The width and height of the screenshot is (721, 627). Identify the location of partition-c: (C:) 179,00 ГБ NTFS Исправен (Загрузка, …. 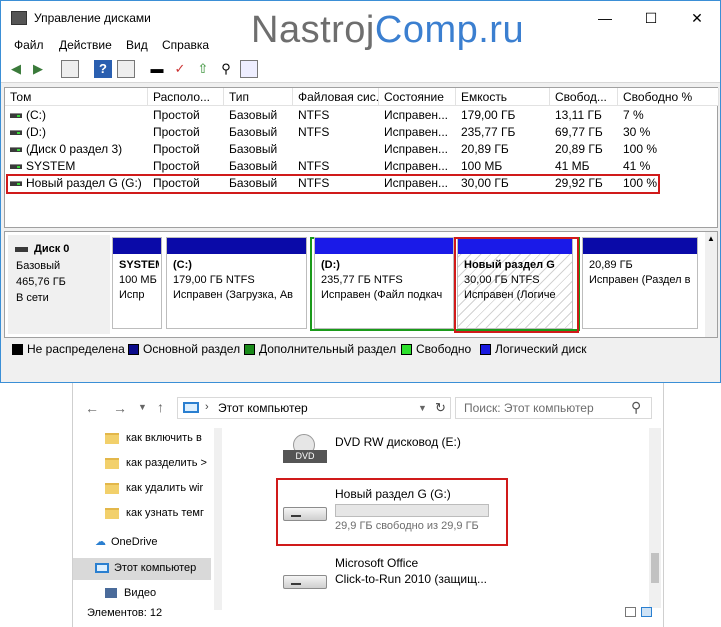
(236, 283).